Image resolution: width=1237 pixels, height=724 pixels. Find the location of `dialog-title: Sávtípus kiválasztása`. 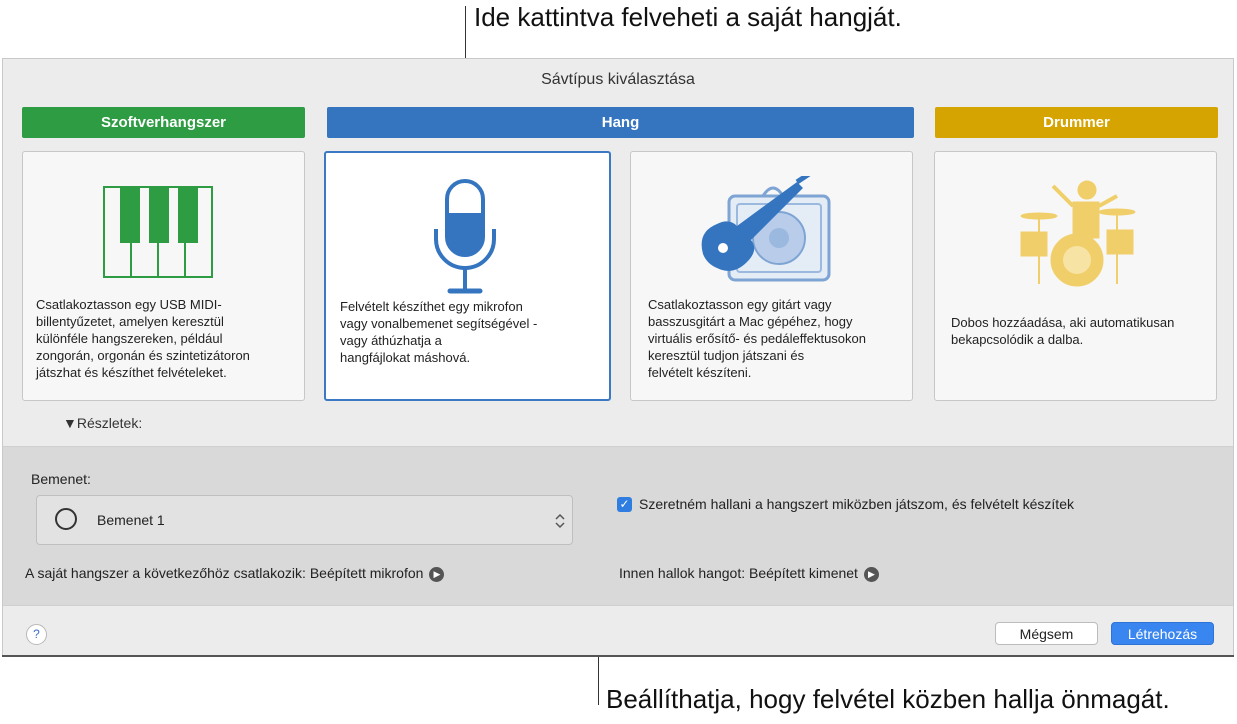

dialog-title: Sávtípus kiválasztása is located at coordinates (618, 79).